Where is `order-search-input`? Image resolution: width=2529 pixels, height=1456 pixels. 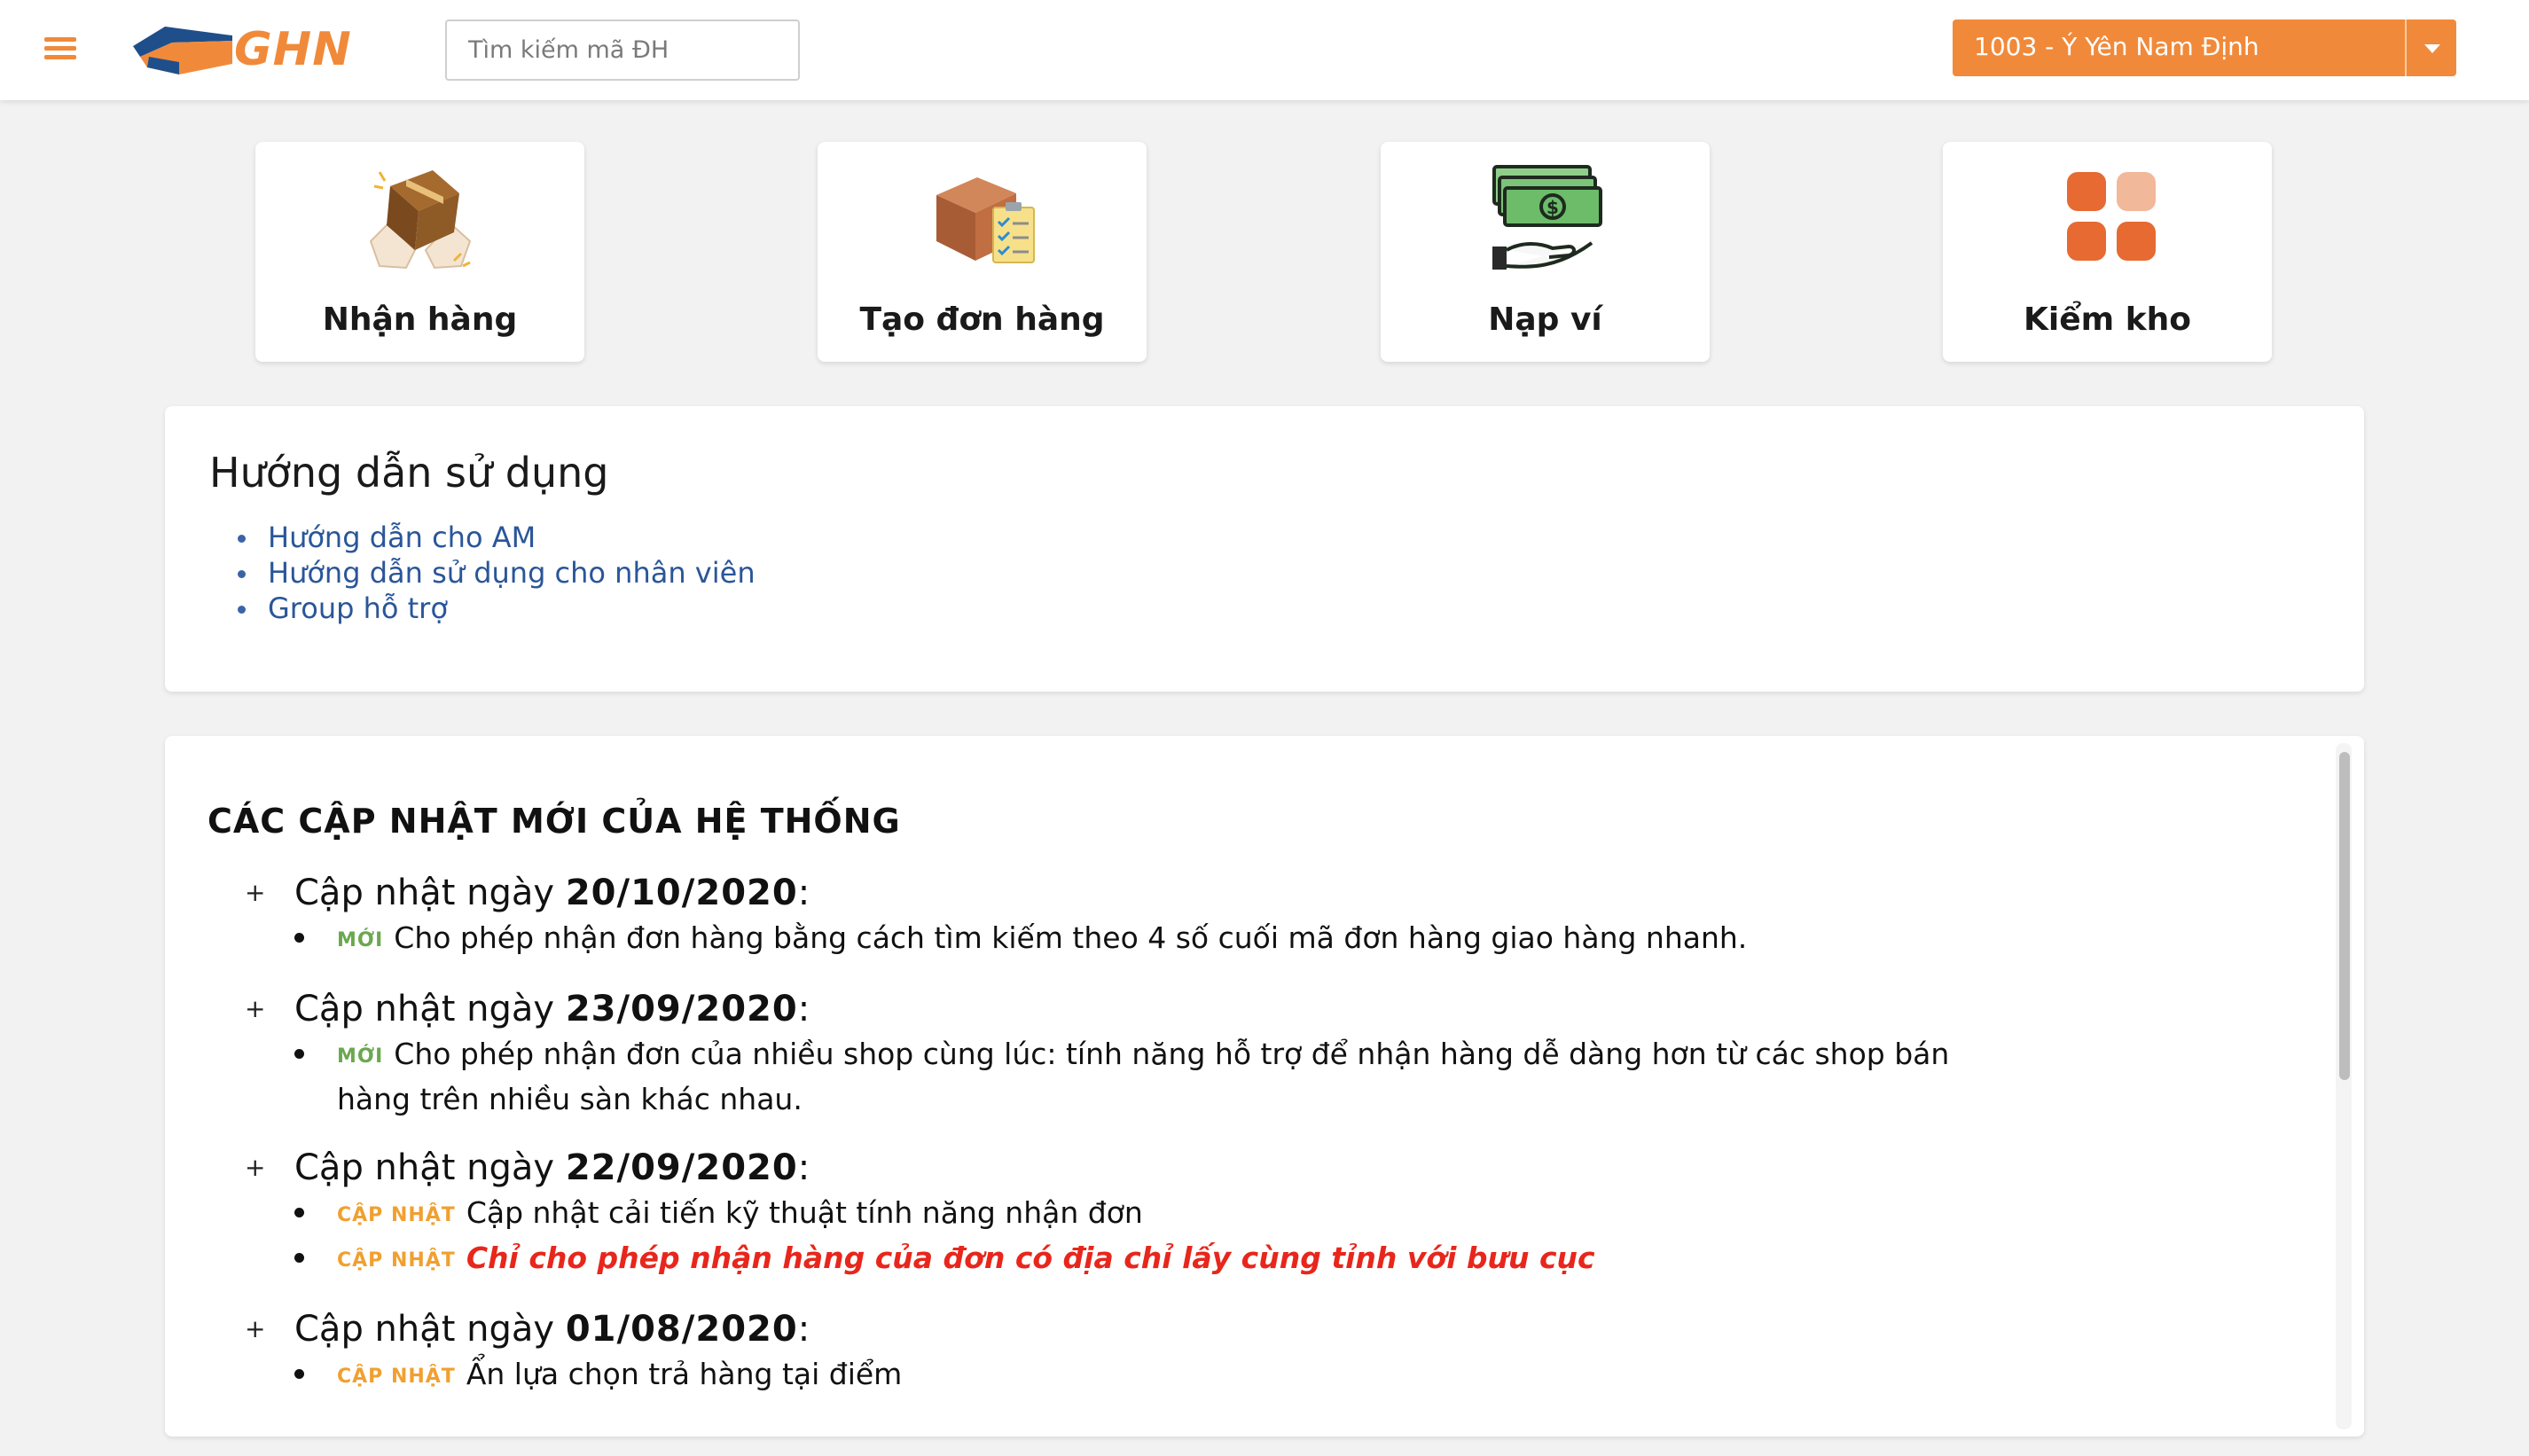 order-search-input is located at coordinates (622, 50).